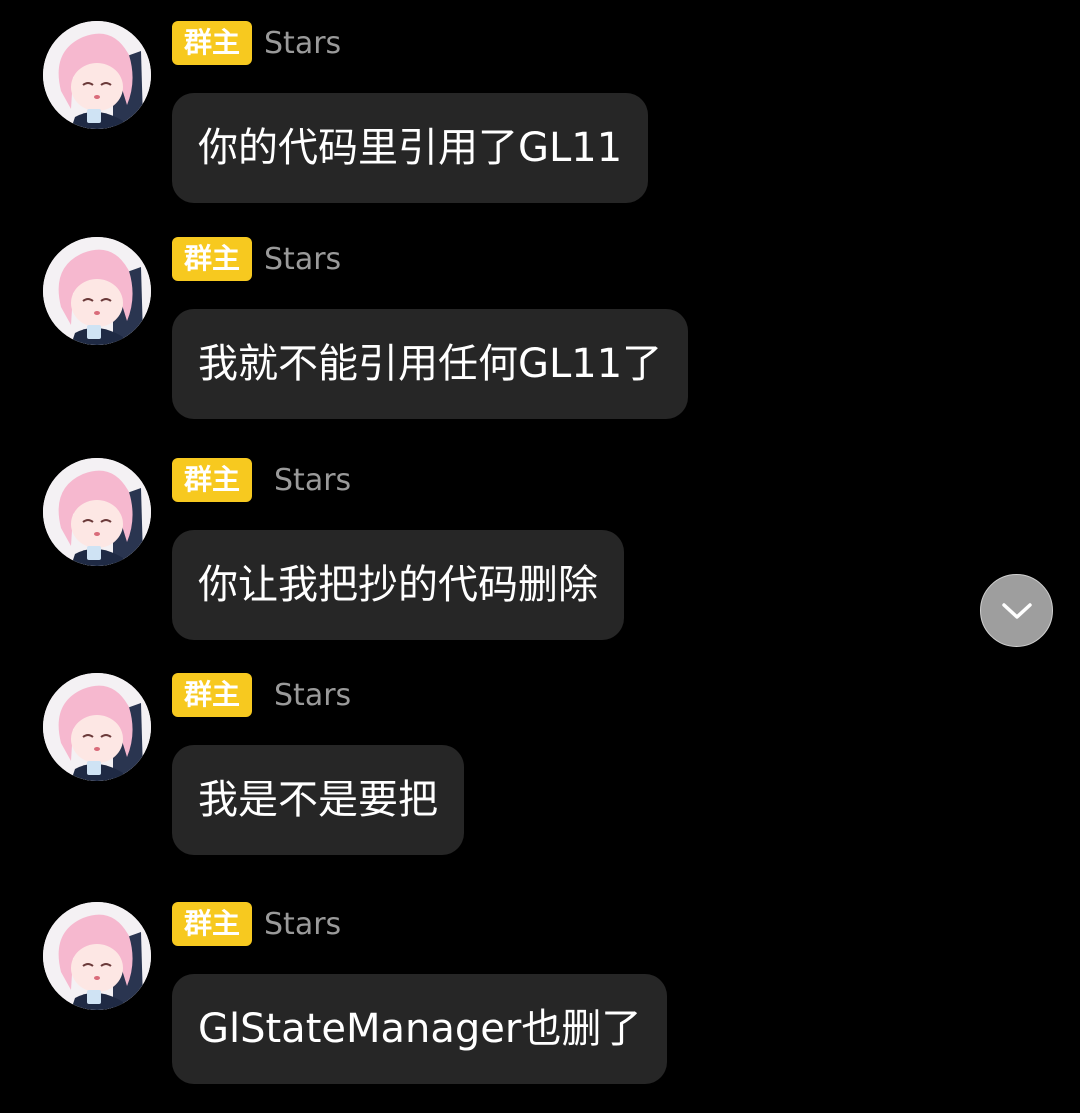 The image size is (1080, 1113). I want to click on chevron-down-icon, so click(1016, 610).